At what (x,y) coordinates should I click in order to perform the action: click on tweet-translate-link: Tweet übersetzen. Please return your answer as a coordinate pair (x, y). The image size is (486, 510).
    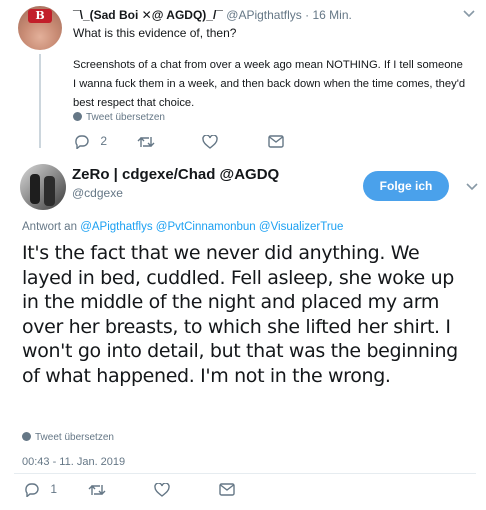
    Looking at the image, I should click on (68, 437).